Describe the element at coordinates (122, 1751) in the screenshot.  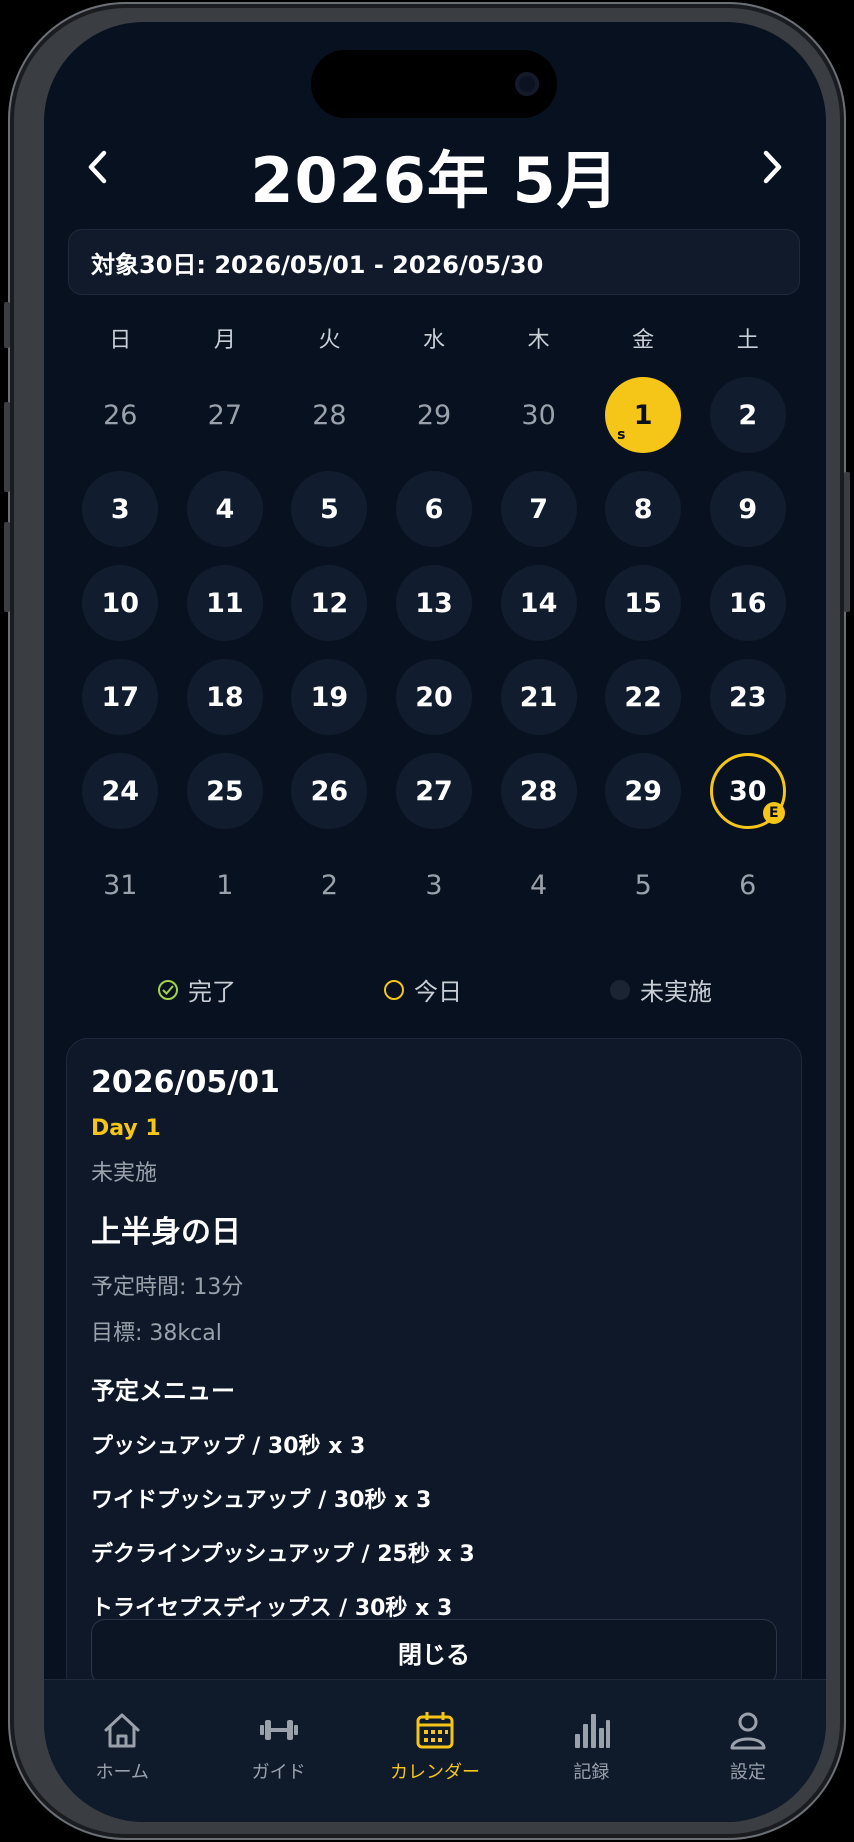
I see `tab-home: ホーム` at that location.